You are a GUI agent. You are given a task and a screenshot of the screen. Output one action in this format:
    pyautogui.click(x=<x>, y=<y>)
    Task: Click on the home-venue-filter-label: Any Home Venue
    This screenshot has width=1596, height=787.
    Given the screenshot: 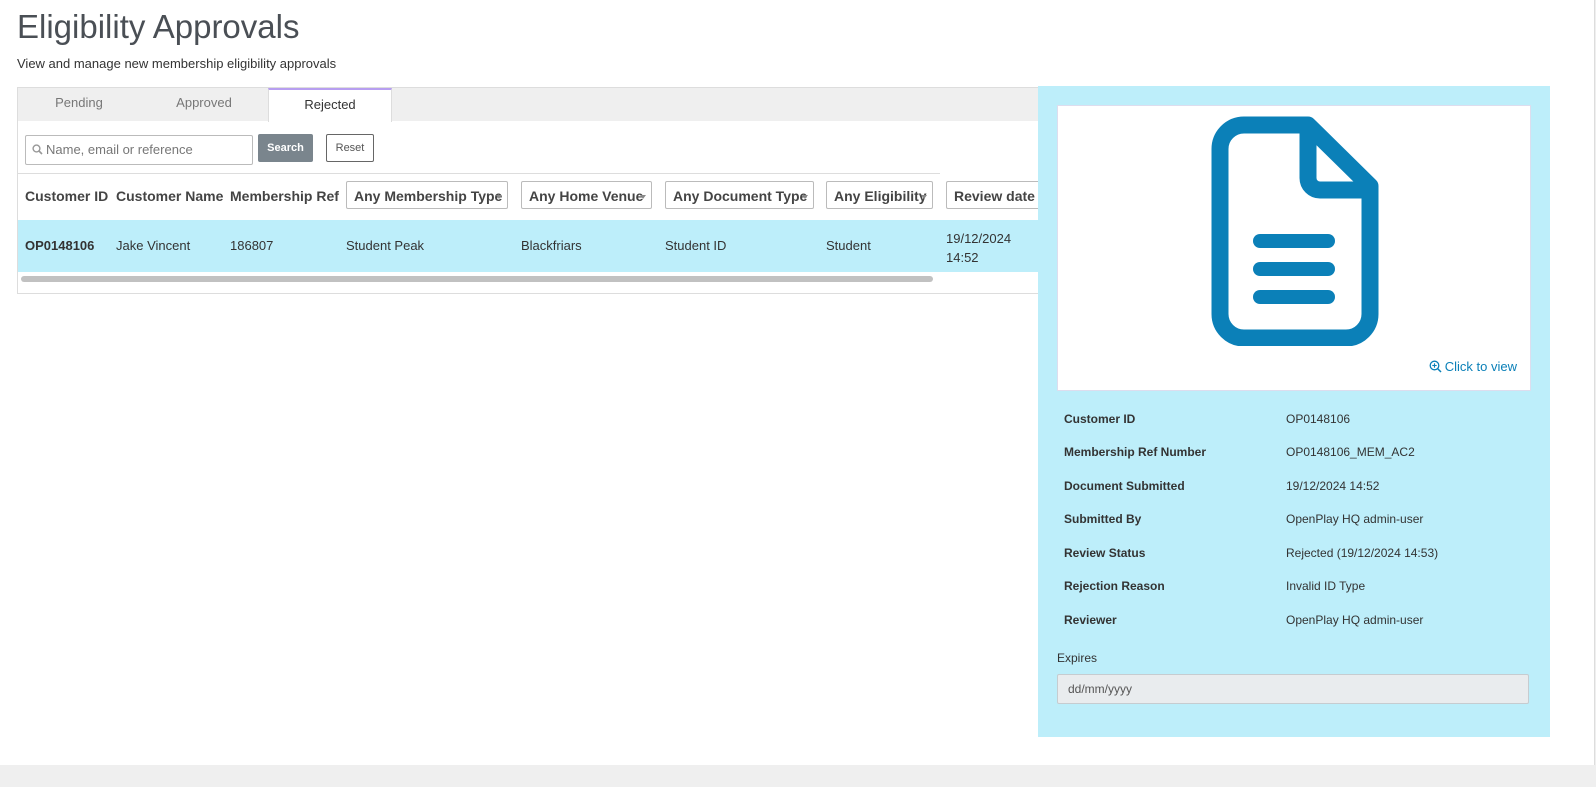 What is the action you would take?
    pyautogui.click(x=586, y=196)
    